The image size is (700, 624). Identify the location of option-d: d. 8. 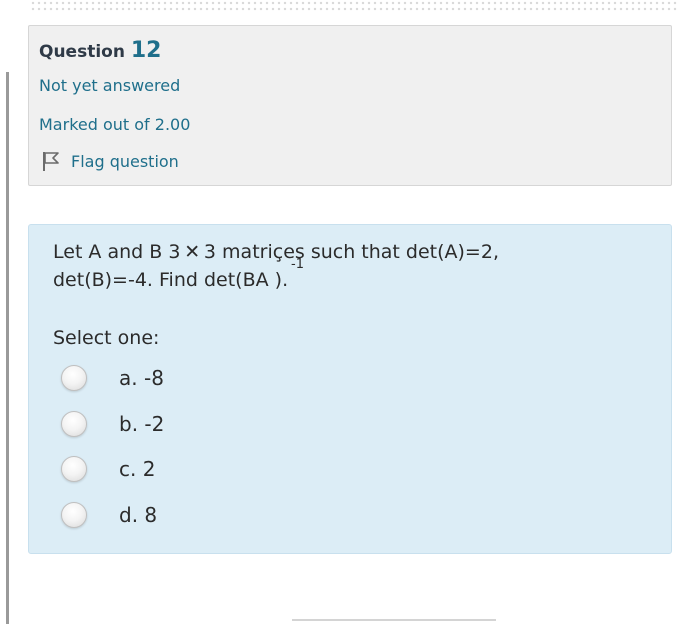
(109, 515).